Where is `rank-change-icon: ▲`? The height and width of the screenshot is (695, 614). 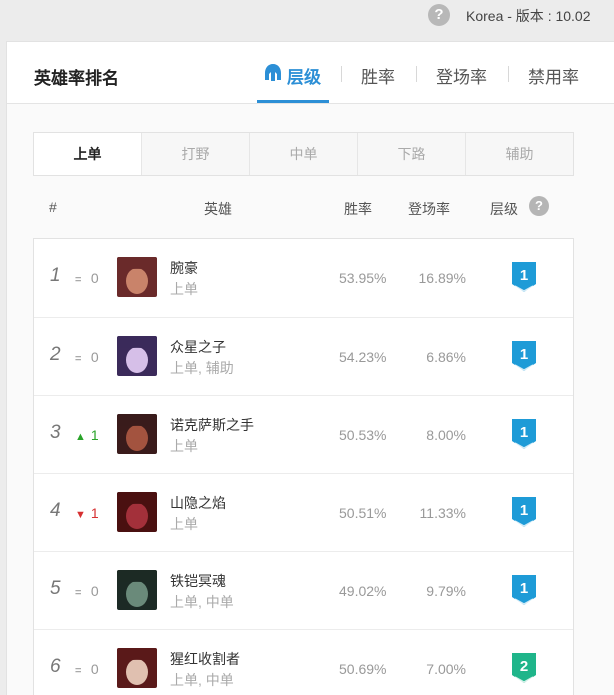 rank-change-icon: ▲ is located at coordinates (80, 437).